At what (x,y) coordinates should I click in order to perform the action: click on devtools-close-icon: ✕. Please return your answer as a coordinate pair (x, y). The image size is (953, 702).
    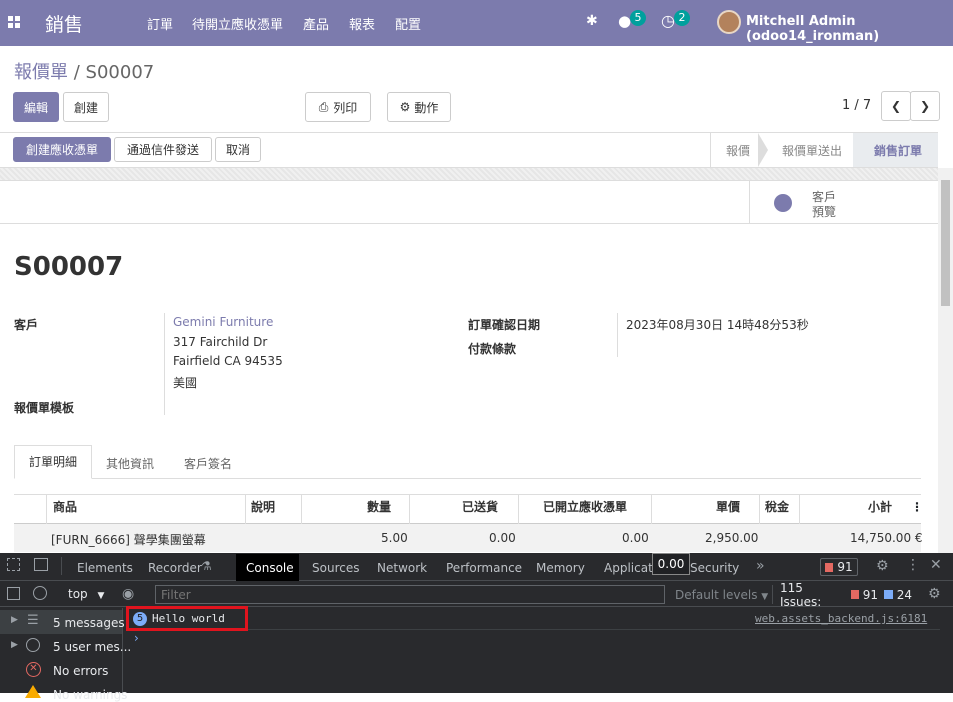
    Looking at the image, I should click on (936, 565).